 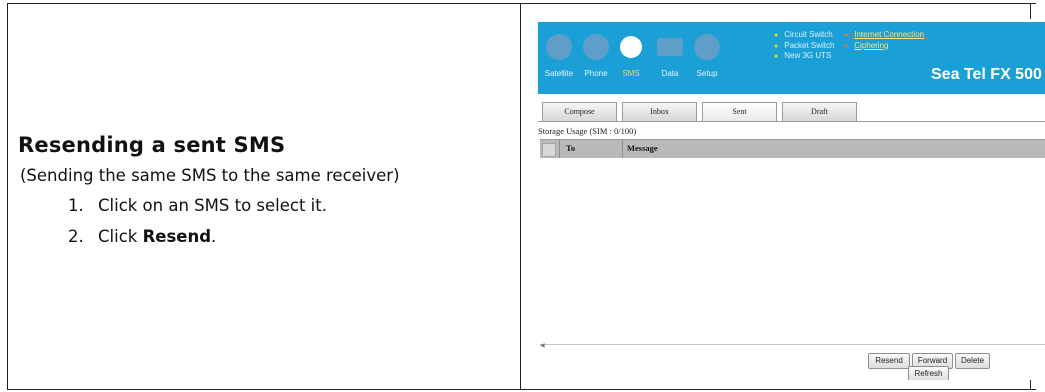 I want to click on scroll-indicator: ◀, so click(x=542, y=345).